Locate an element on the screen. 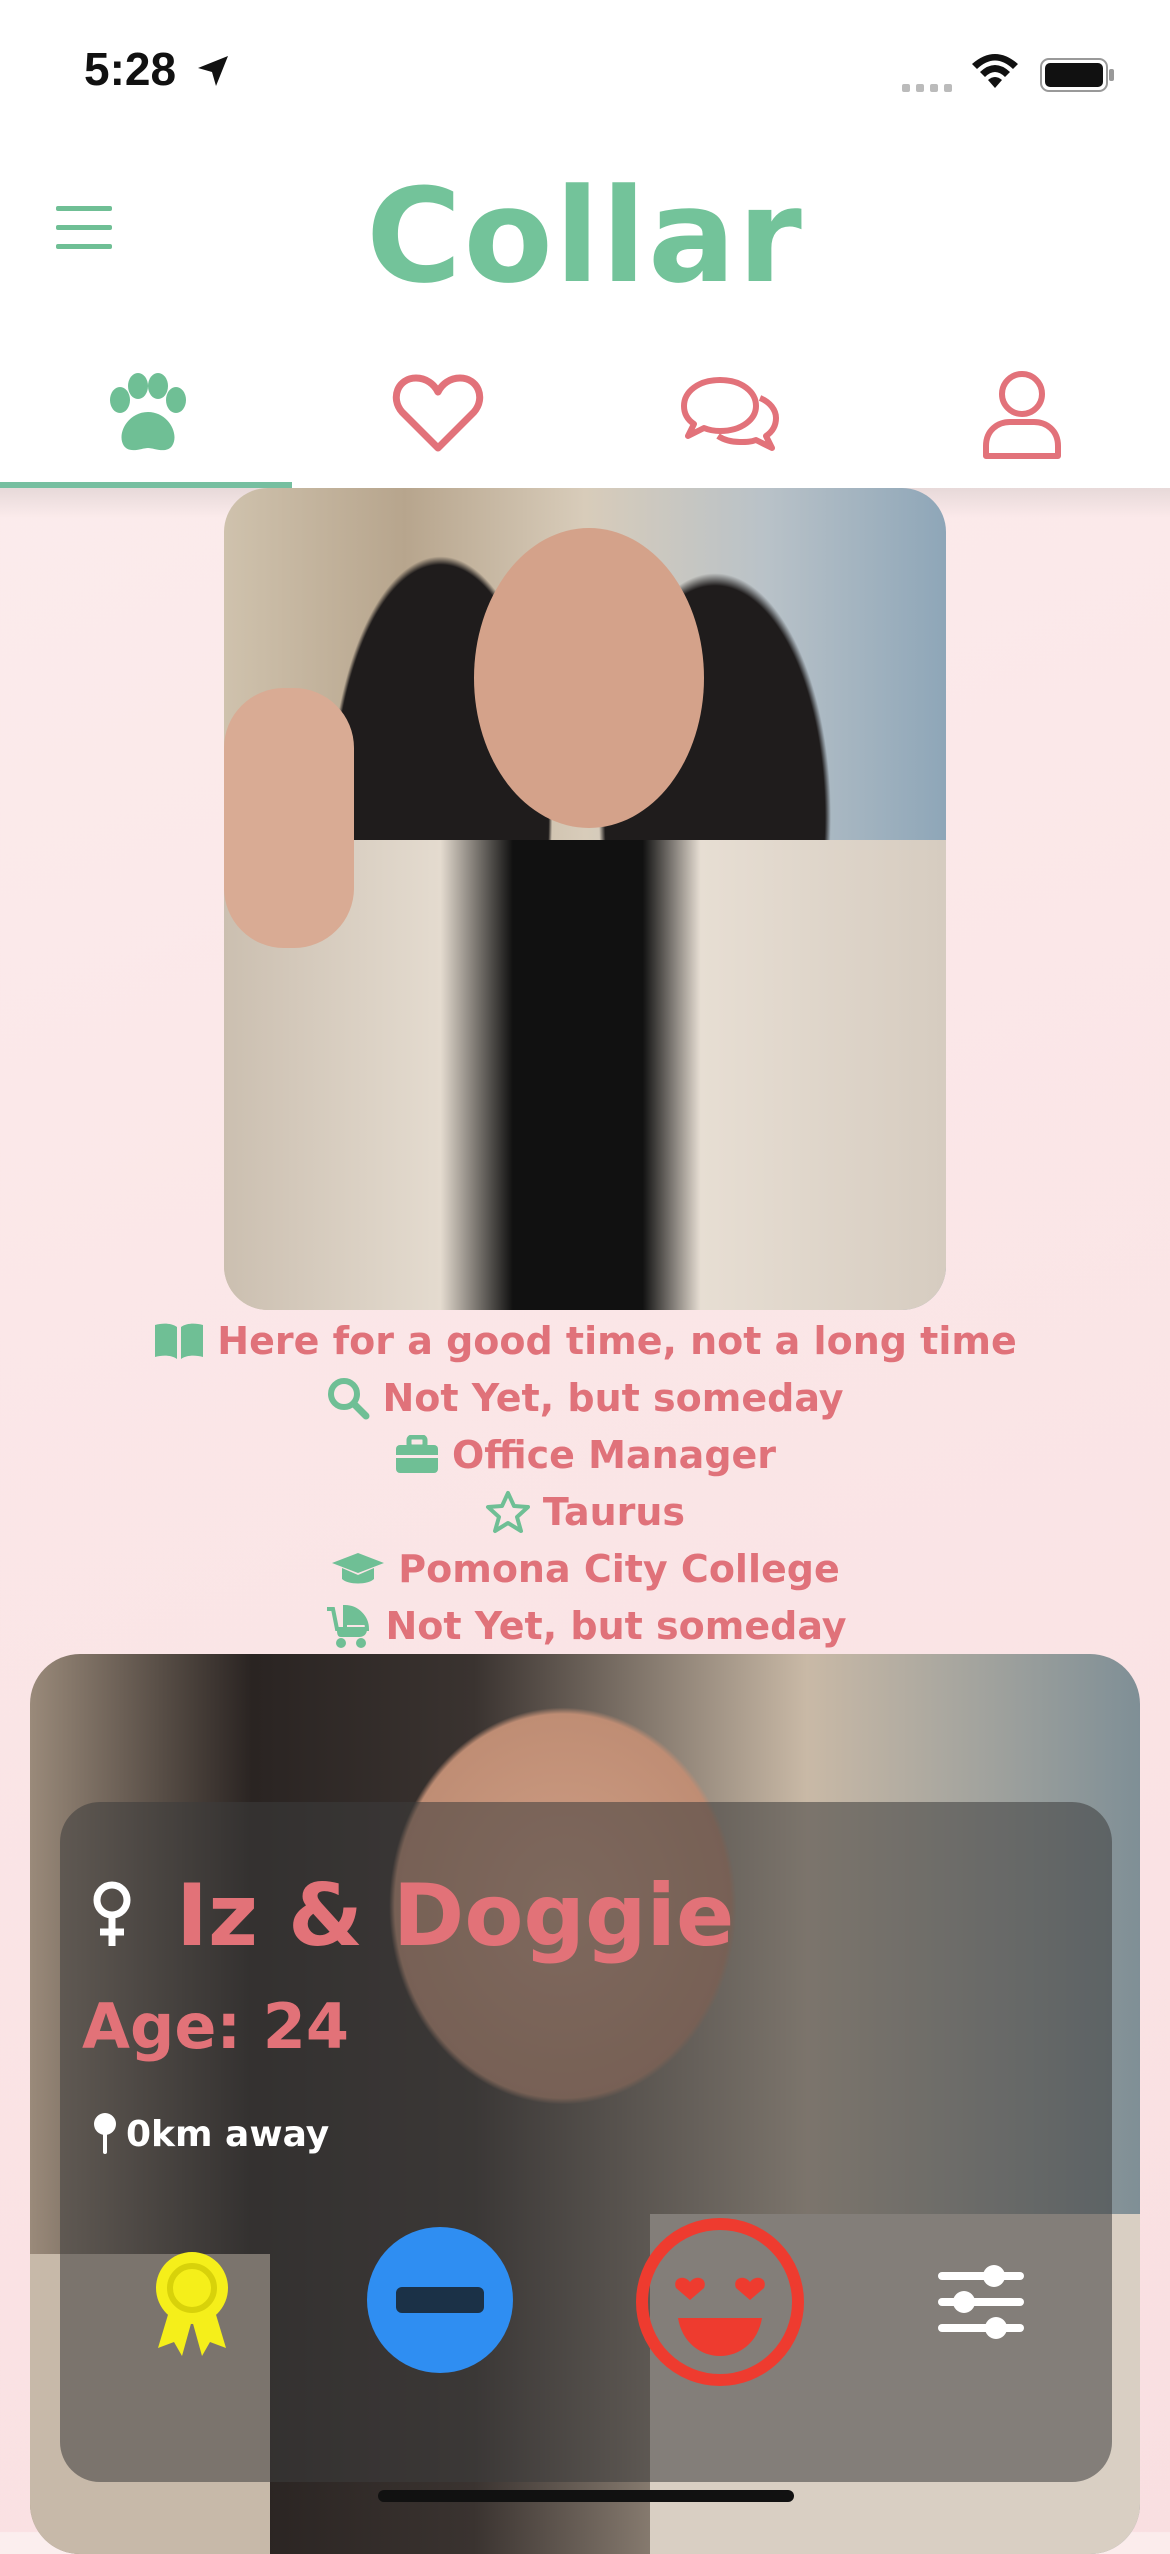 The width and height of the screenshot is (1170, 2554). home-indicator is located at coordinates (586, 2496).